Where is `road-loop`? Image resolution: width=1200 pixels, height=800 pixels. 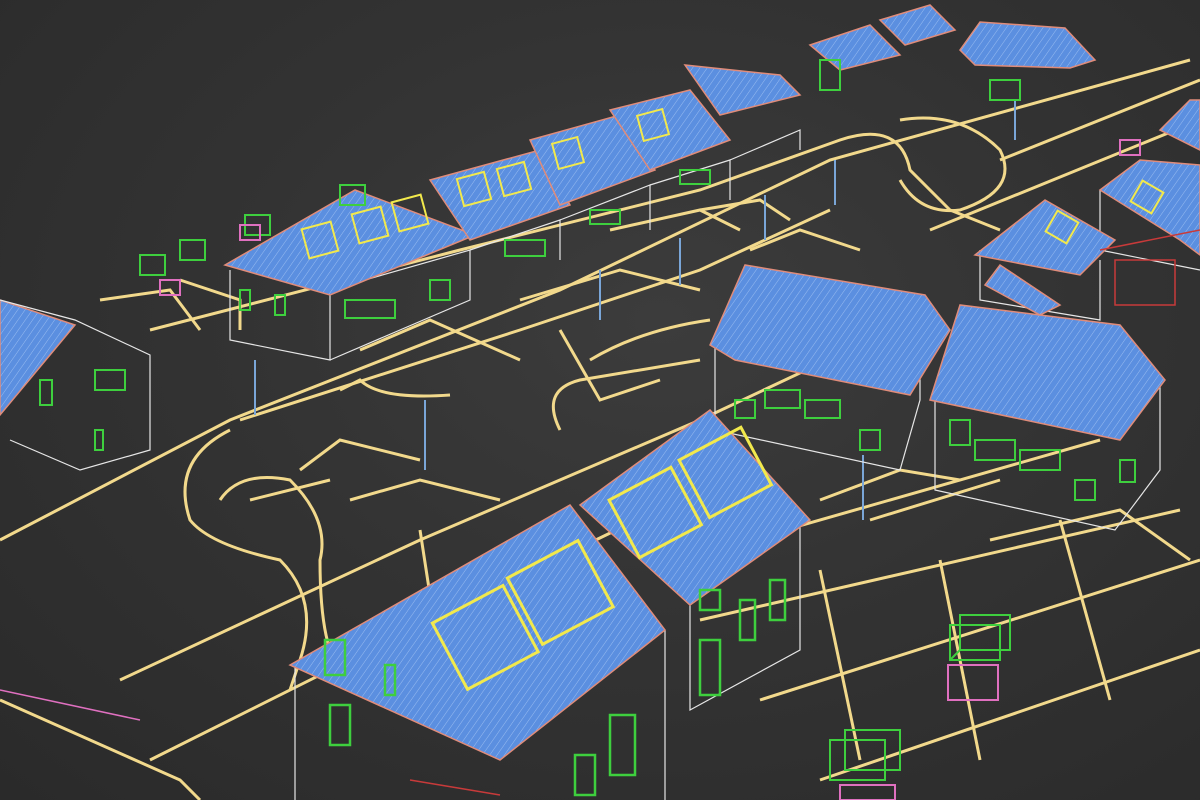
road-loop is located at coordinates (246, 559).